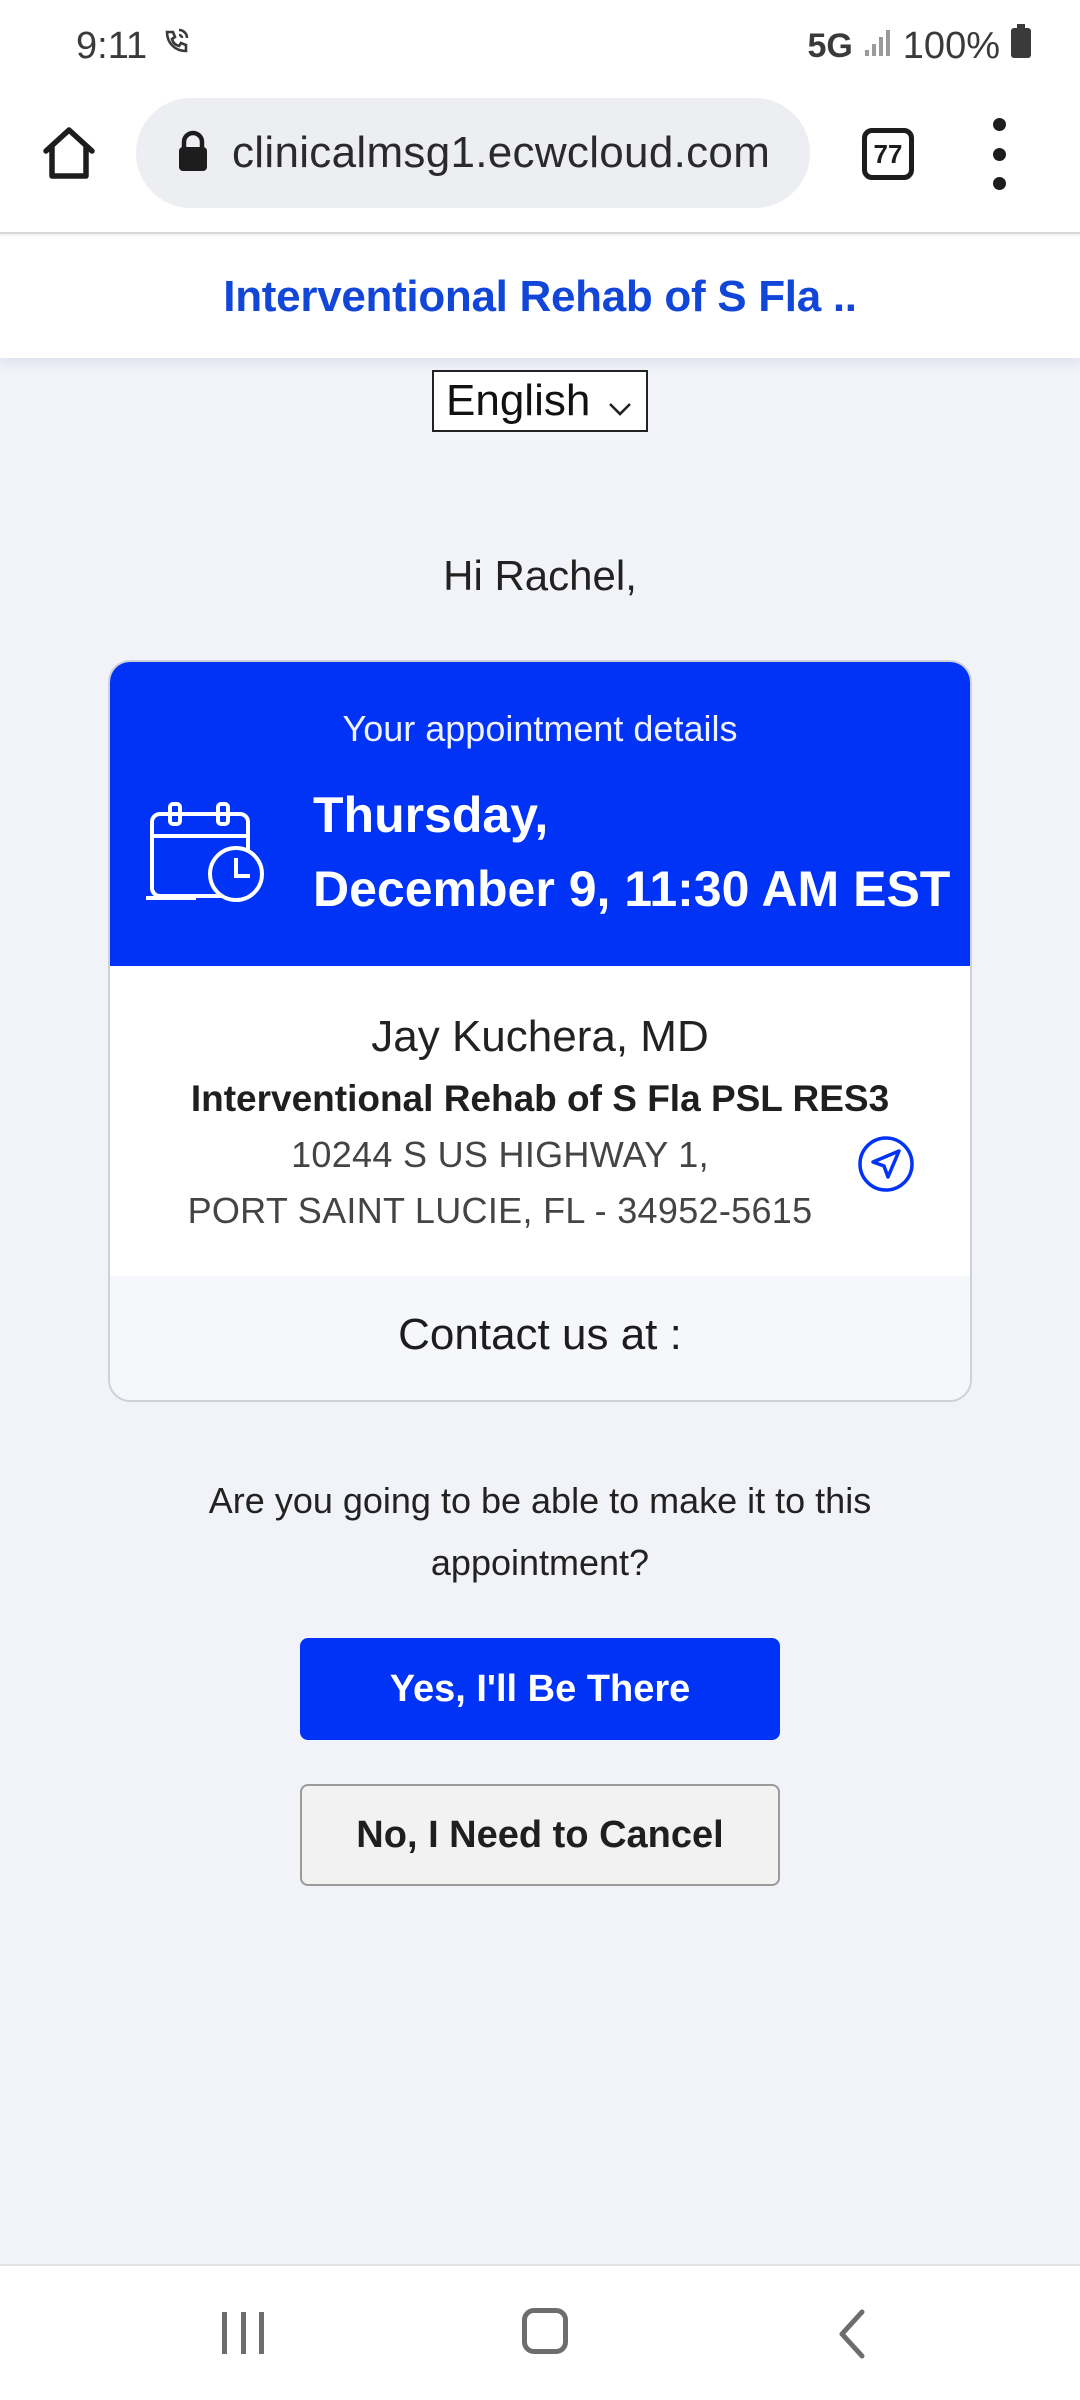 The height and width of the screenshot is (2400, 1080). I want to click on system-nav-bar, so click(540, 2332).